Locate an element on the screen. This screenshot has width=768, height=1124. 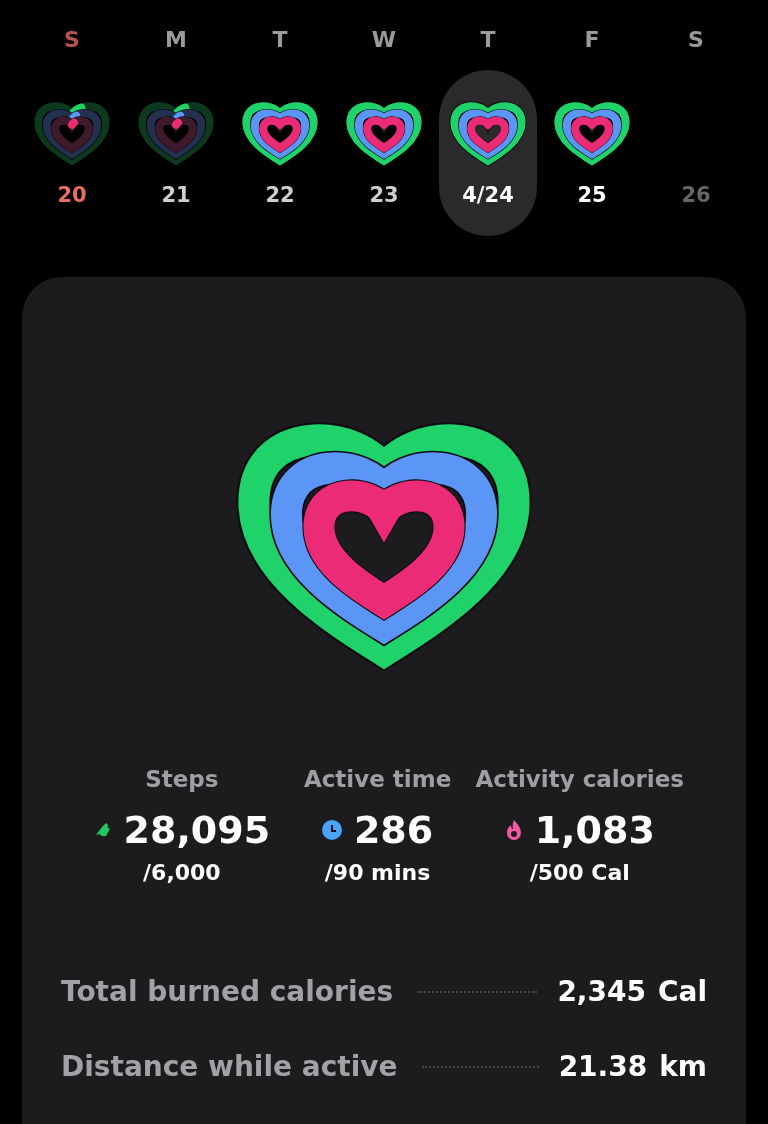
stat-label: Active time is located at coordinates (377, 779).